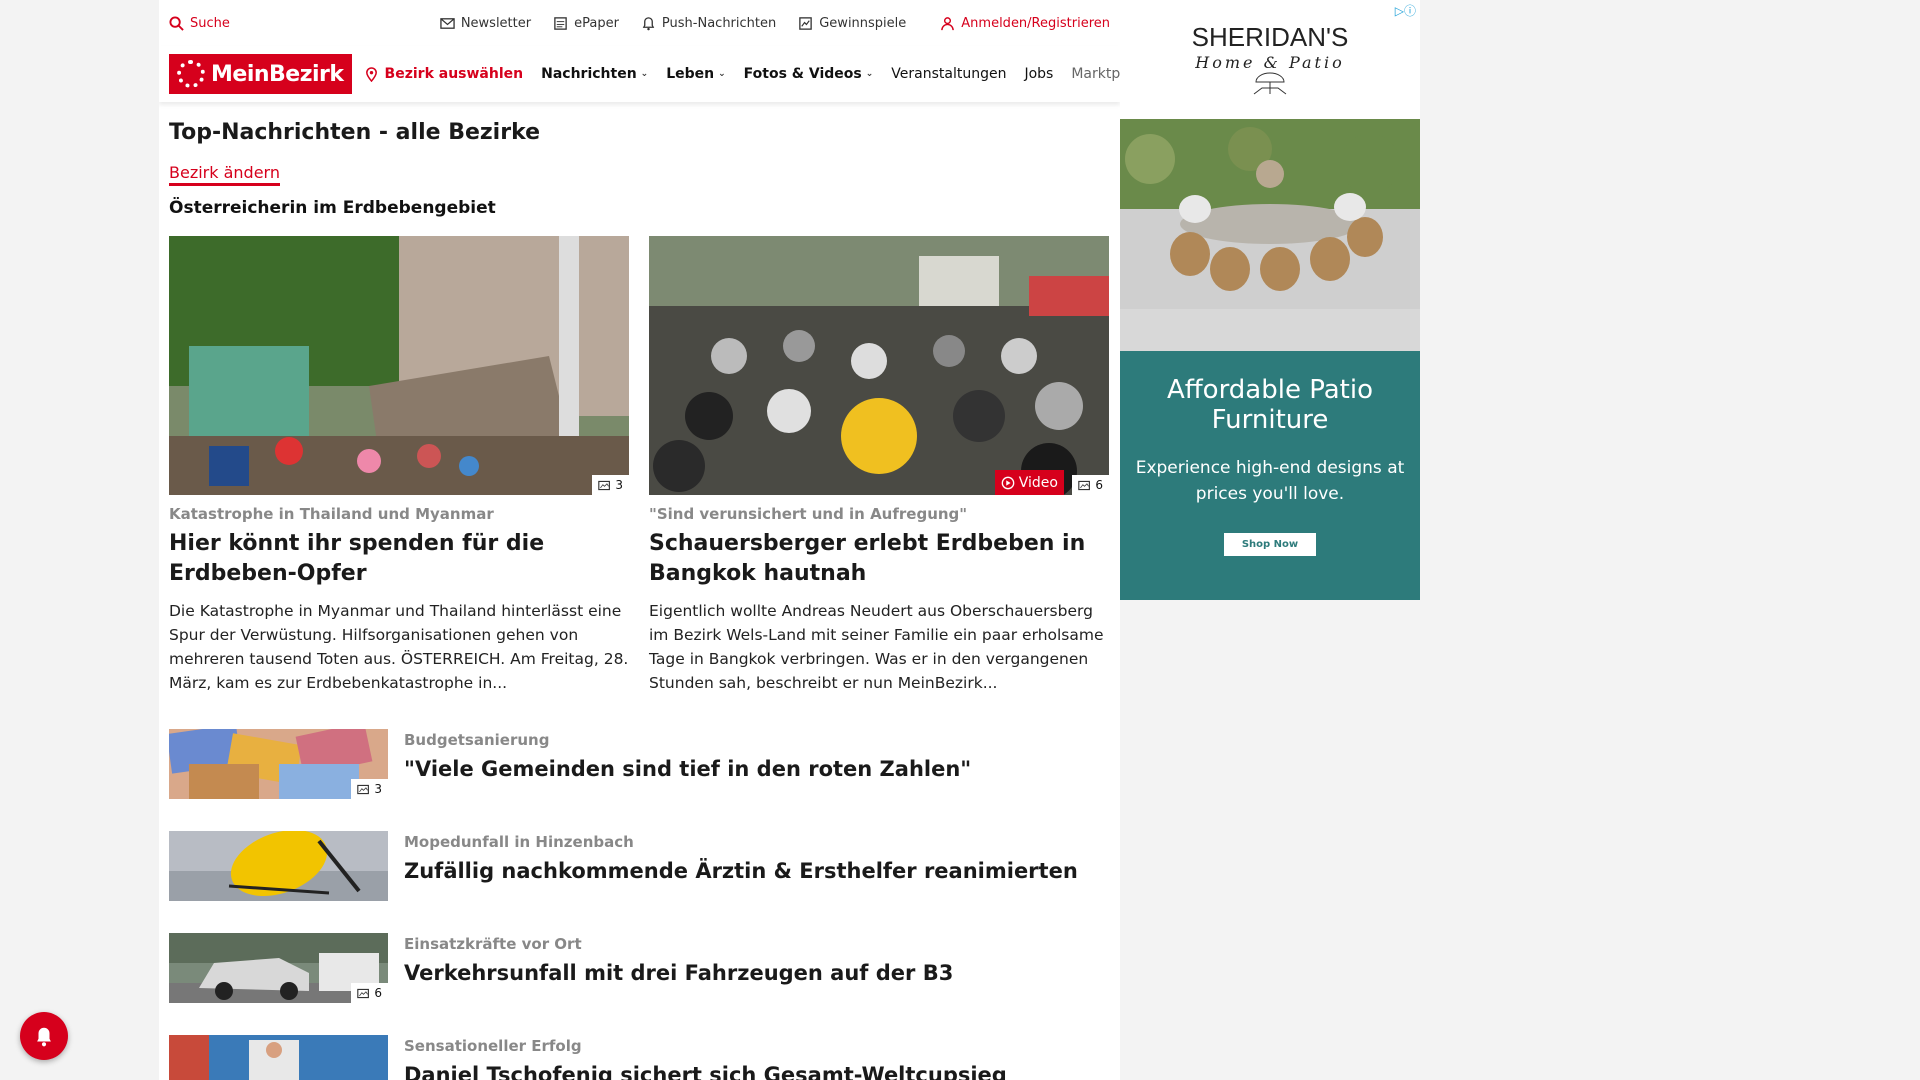 The width and height of the screenshot is (1920, 1080). Describe the element at coordinates (493, 944) in the screenshot. I see `article-kicker: Einsatzkräfte vor Ort` at that location.